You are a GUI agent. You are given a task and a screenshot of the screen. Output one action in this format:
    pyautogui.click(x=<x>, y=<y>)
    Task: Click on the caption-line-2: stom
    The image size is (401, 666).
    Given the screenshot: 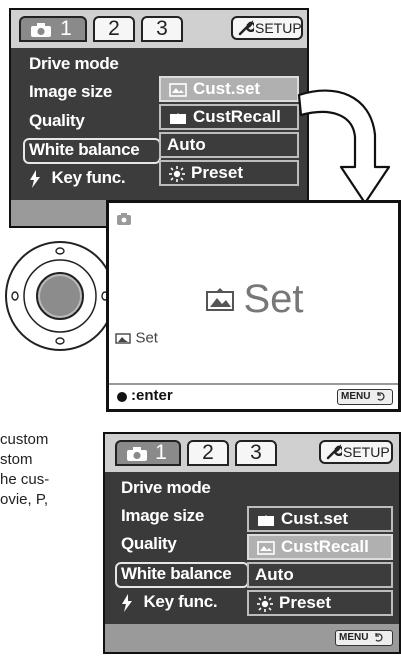 What is the action you would take?
    pyautogui.click(x=16, y=459)
    